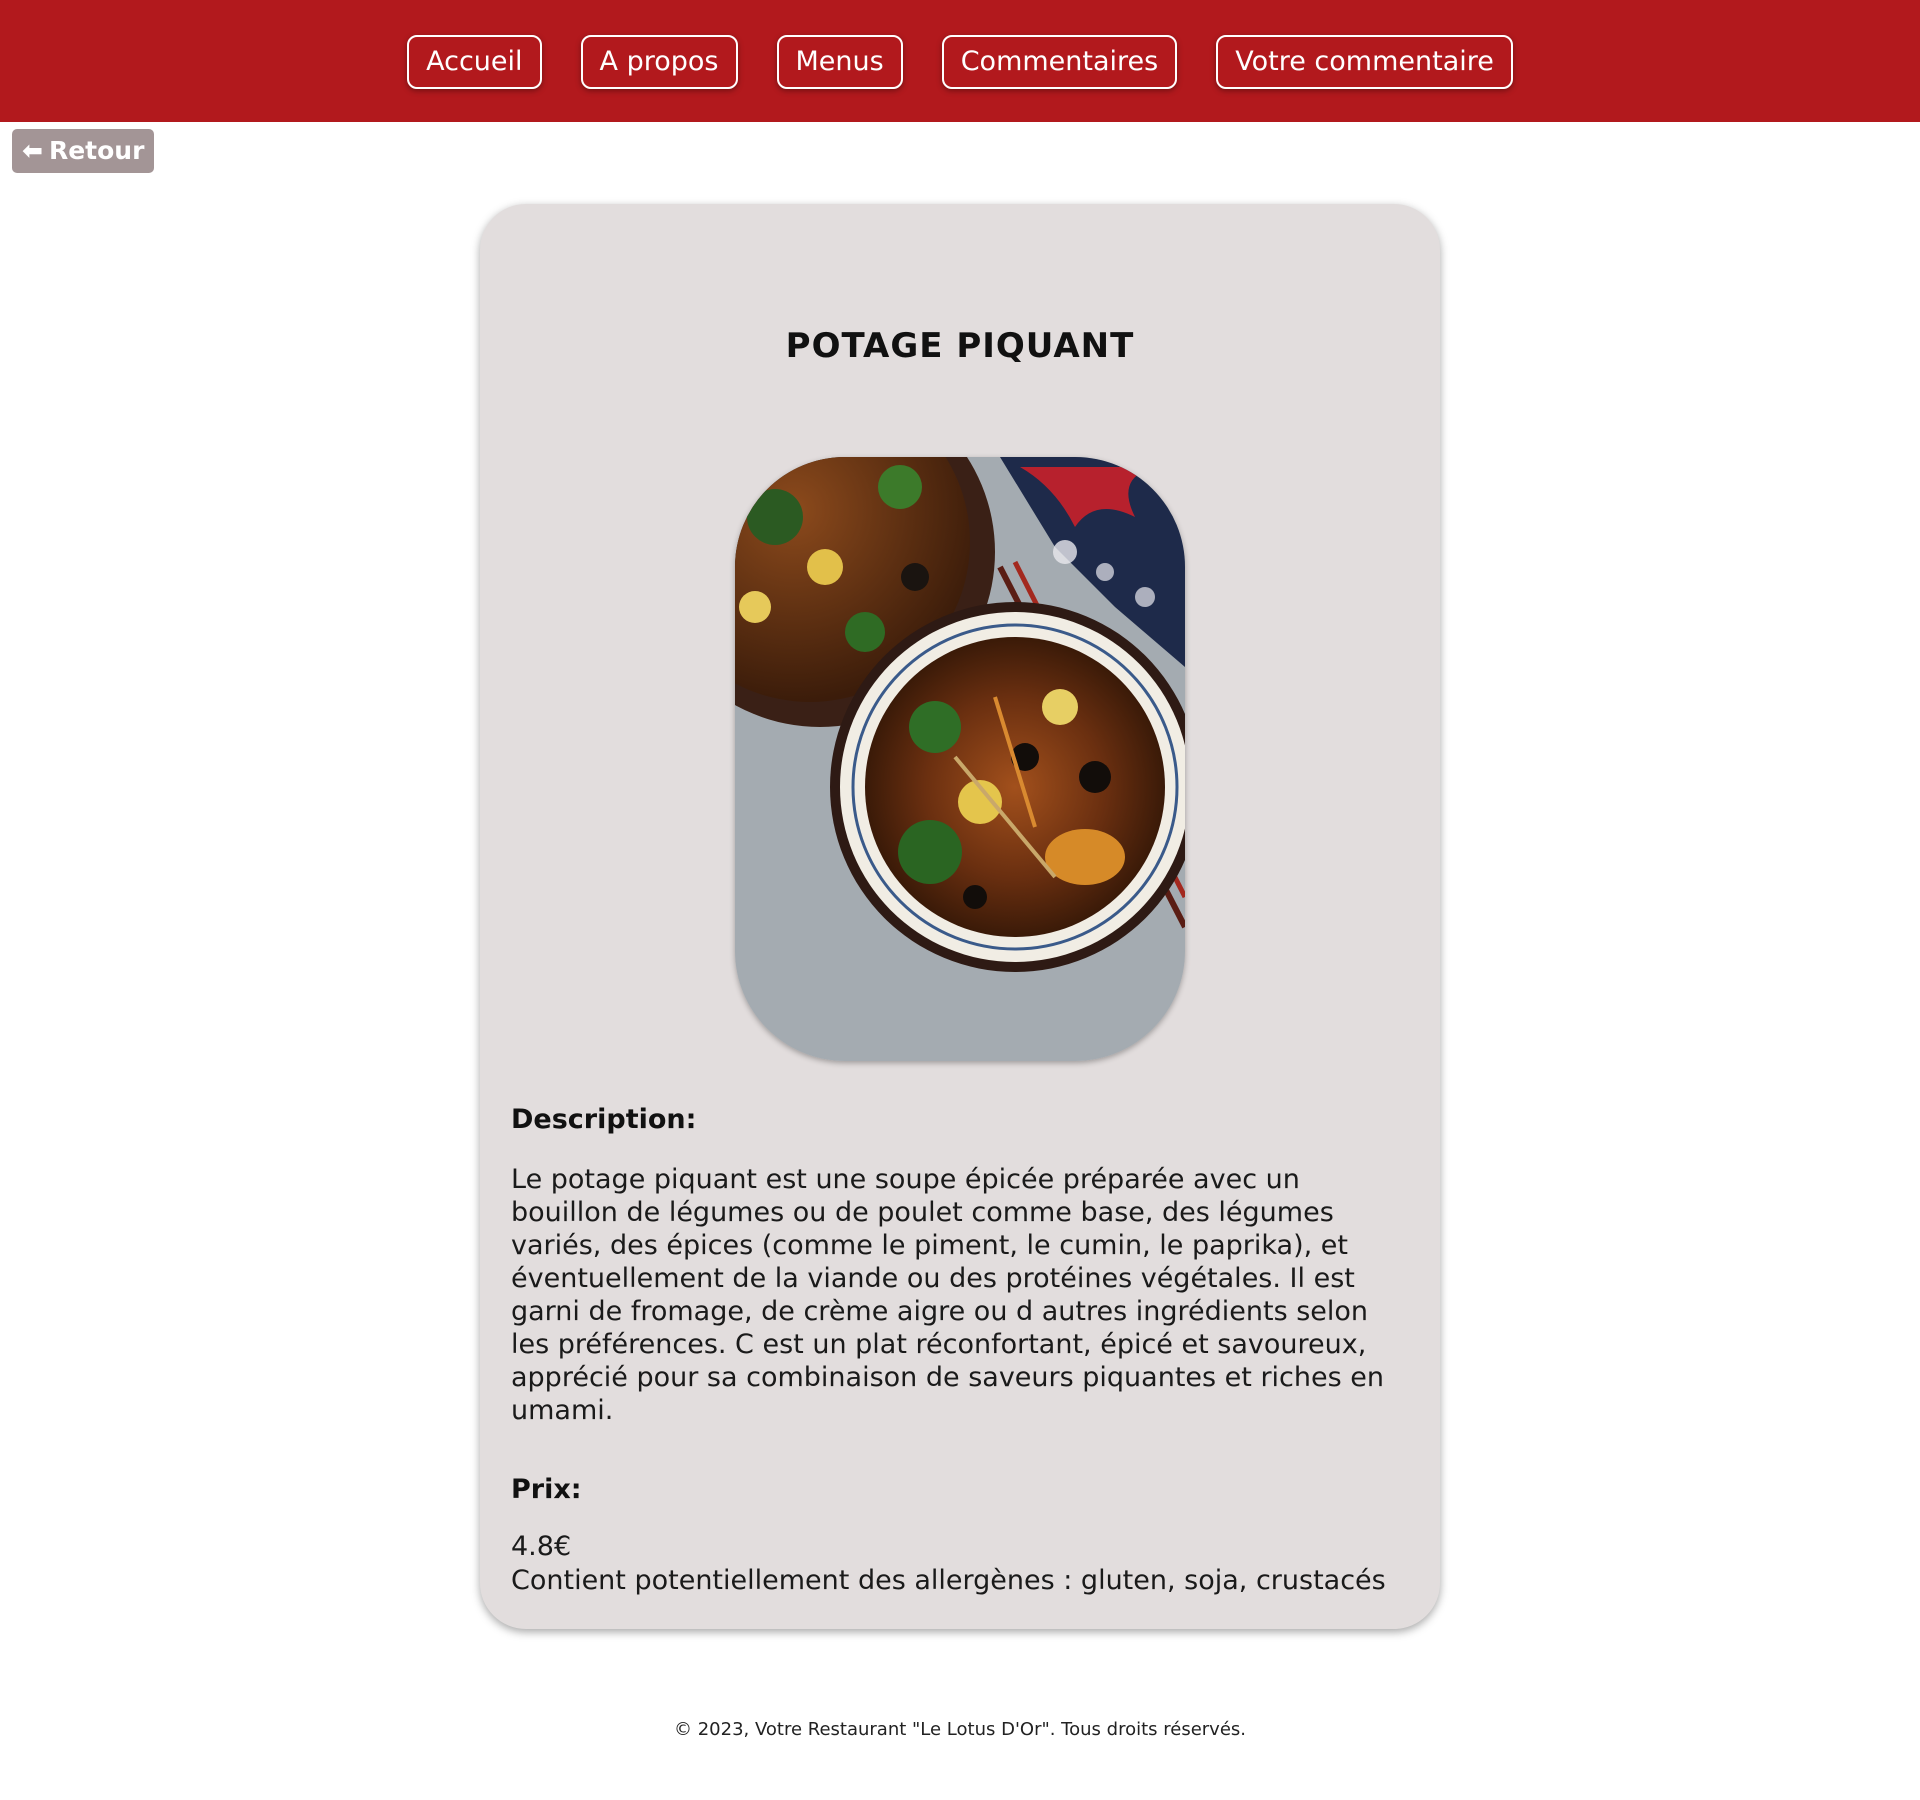  Describe the element at coordinates (546, 1489) in the screenshot. I see `price-label: Prix:` at that location.